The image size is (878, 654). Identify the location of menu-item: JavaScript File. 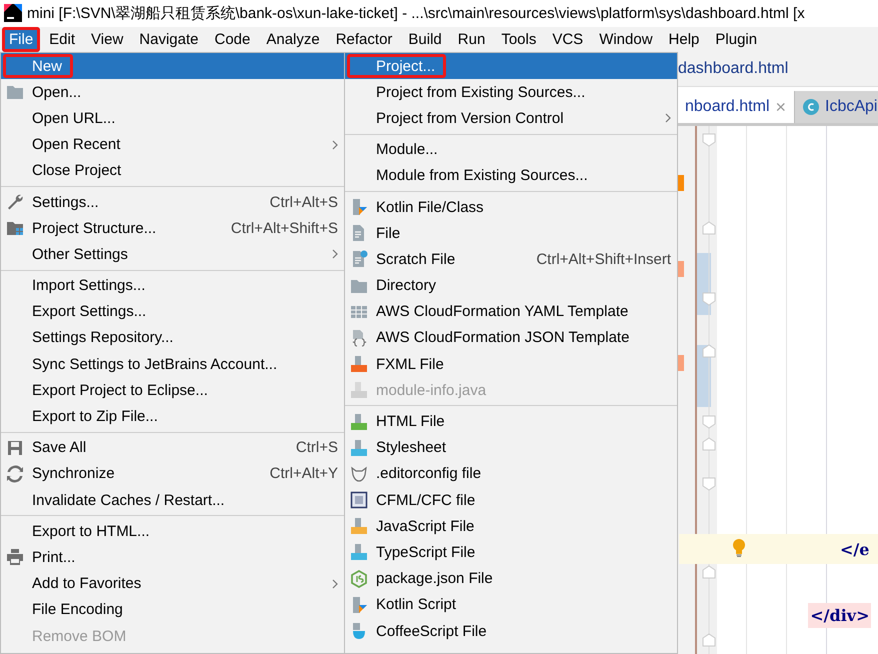
(511, 526).